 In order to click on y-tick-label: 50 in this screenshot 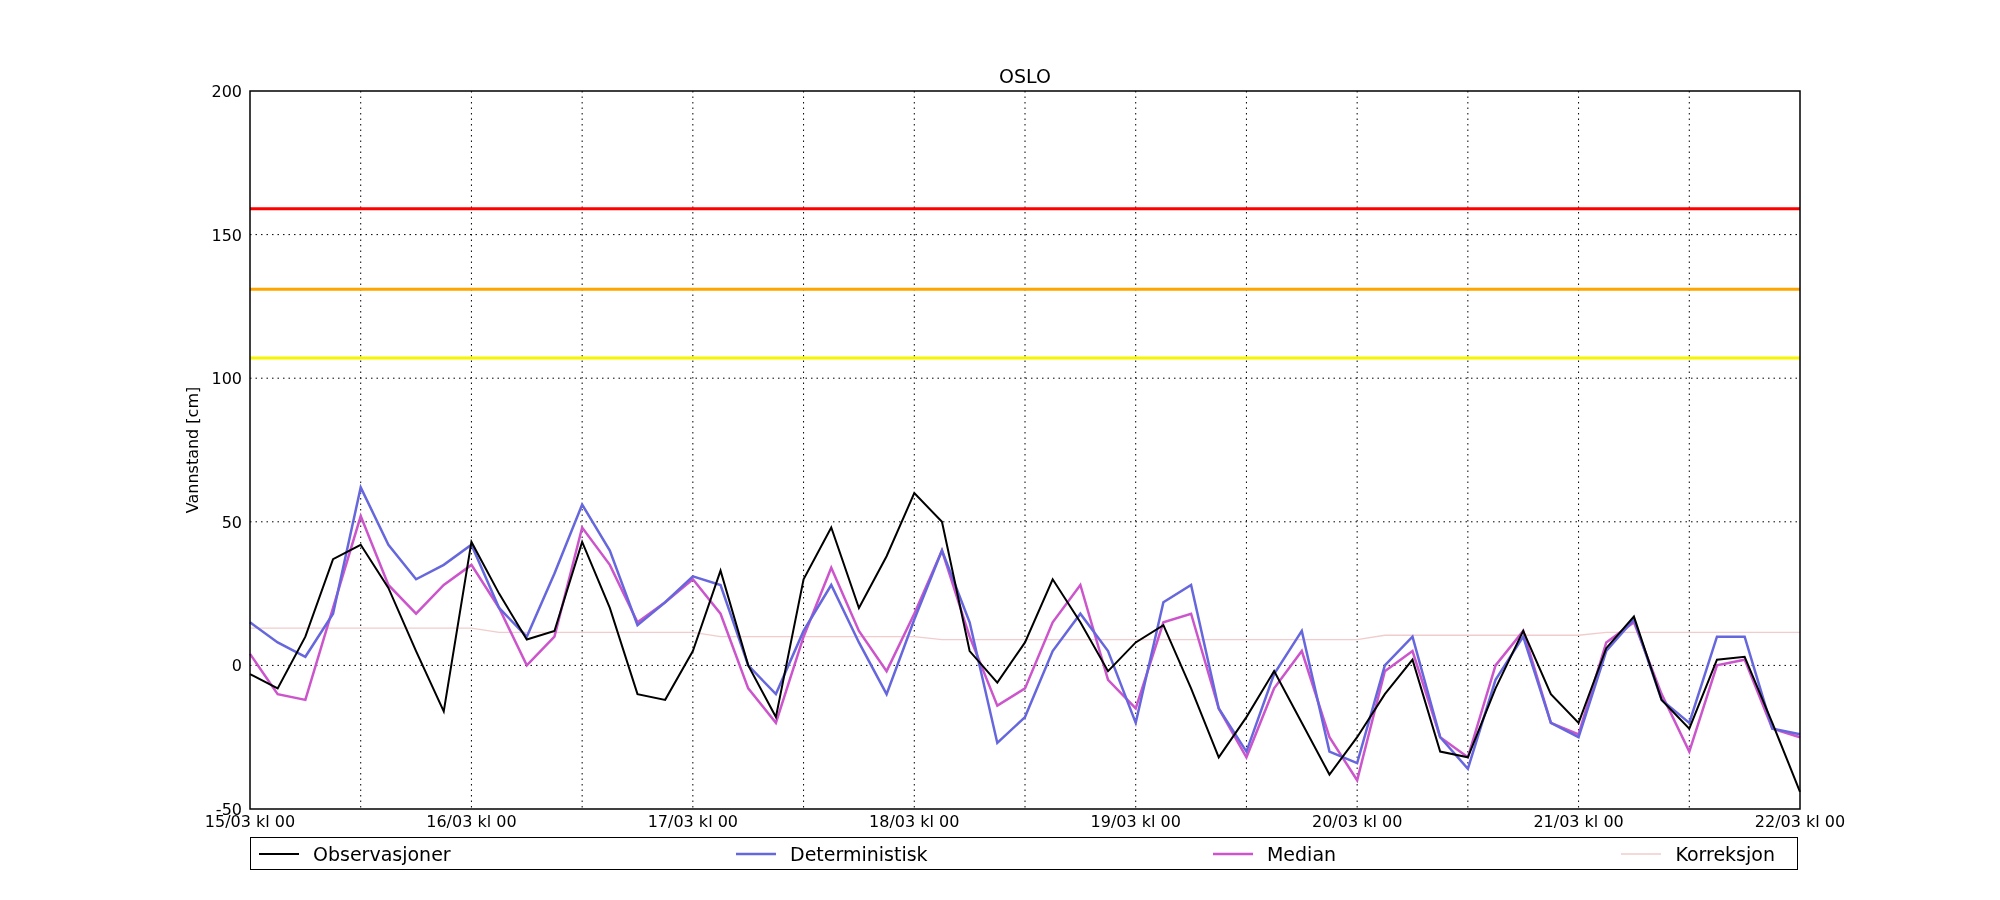, I will do `click(231, 522)`.